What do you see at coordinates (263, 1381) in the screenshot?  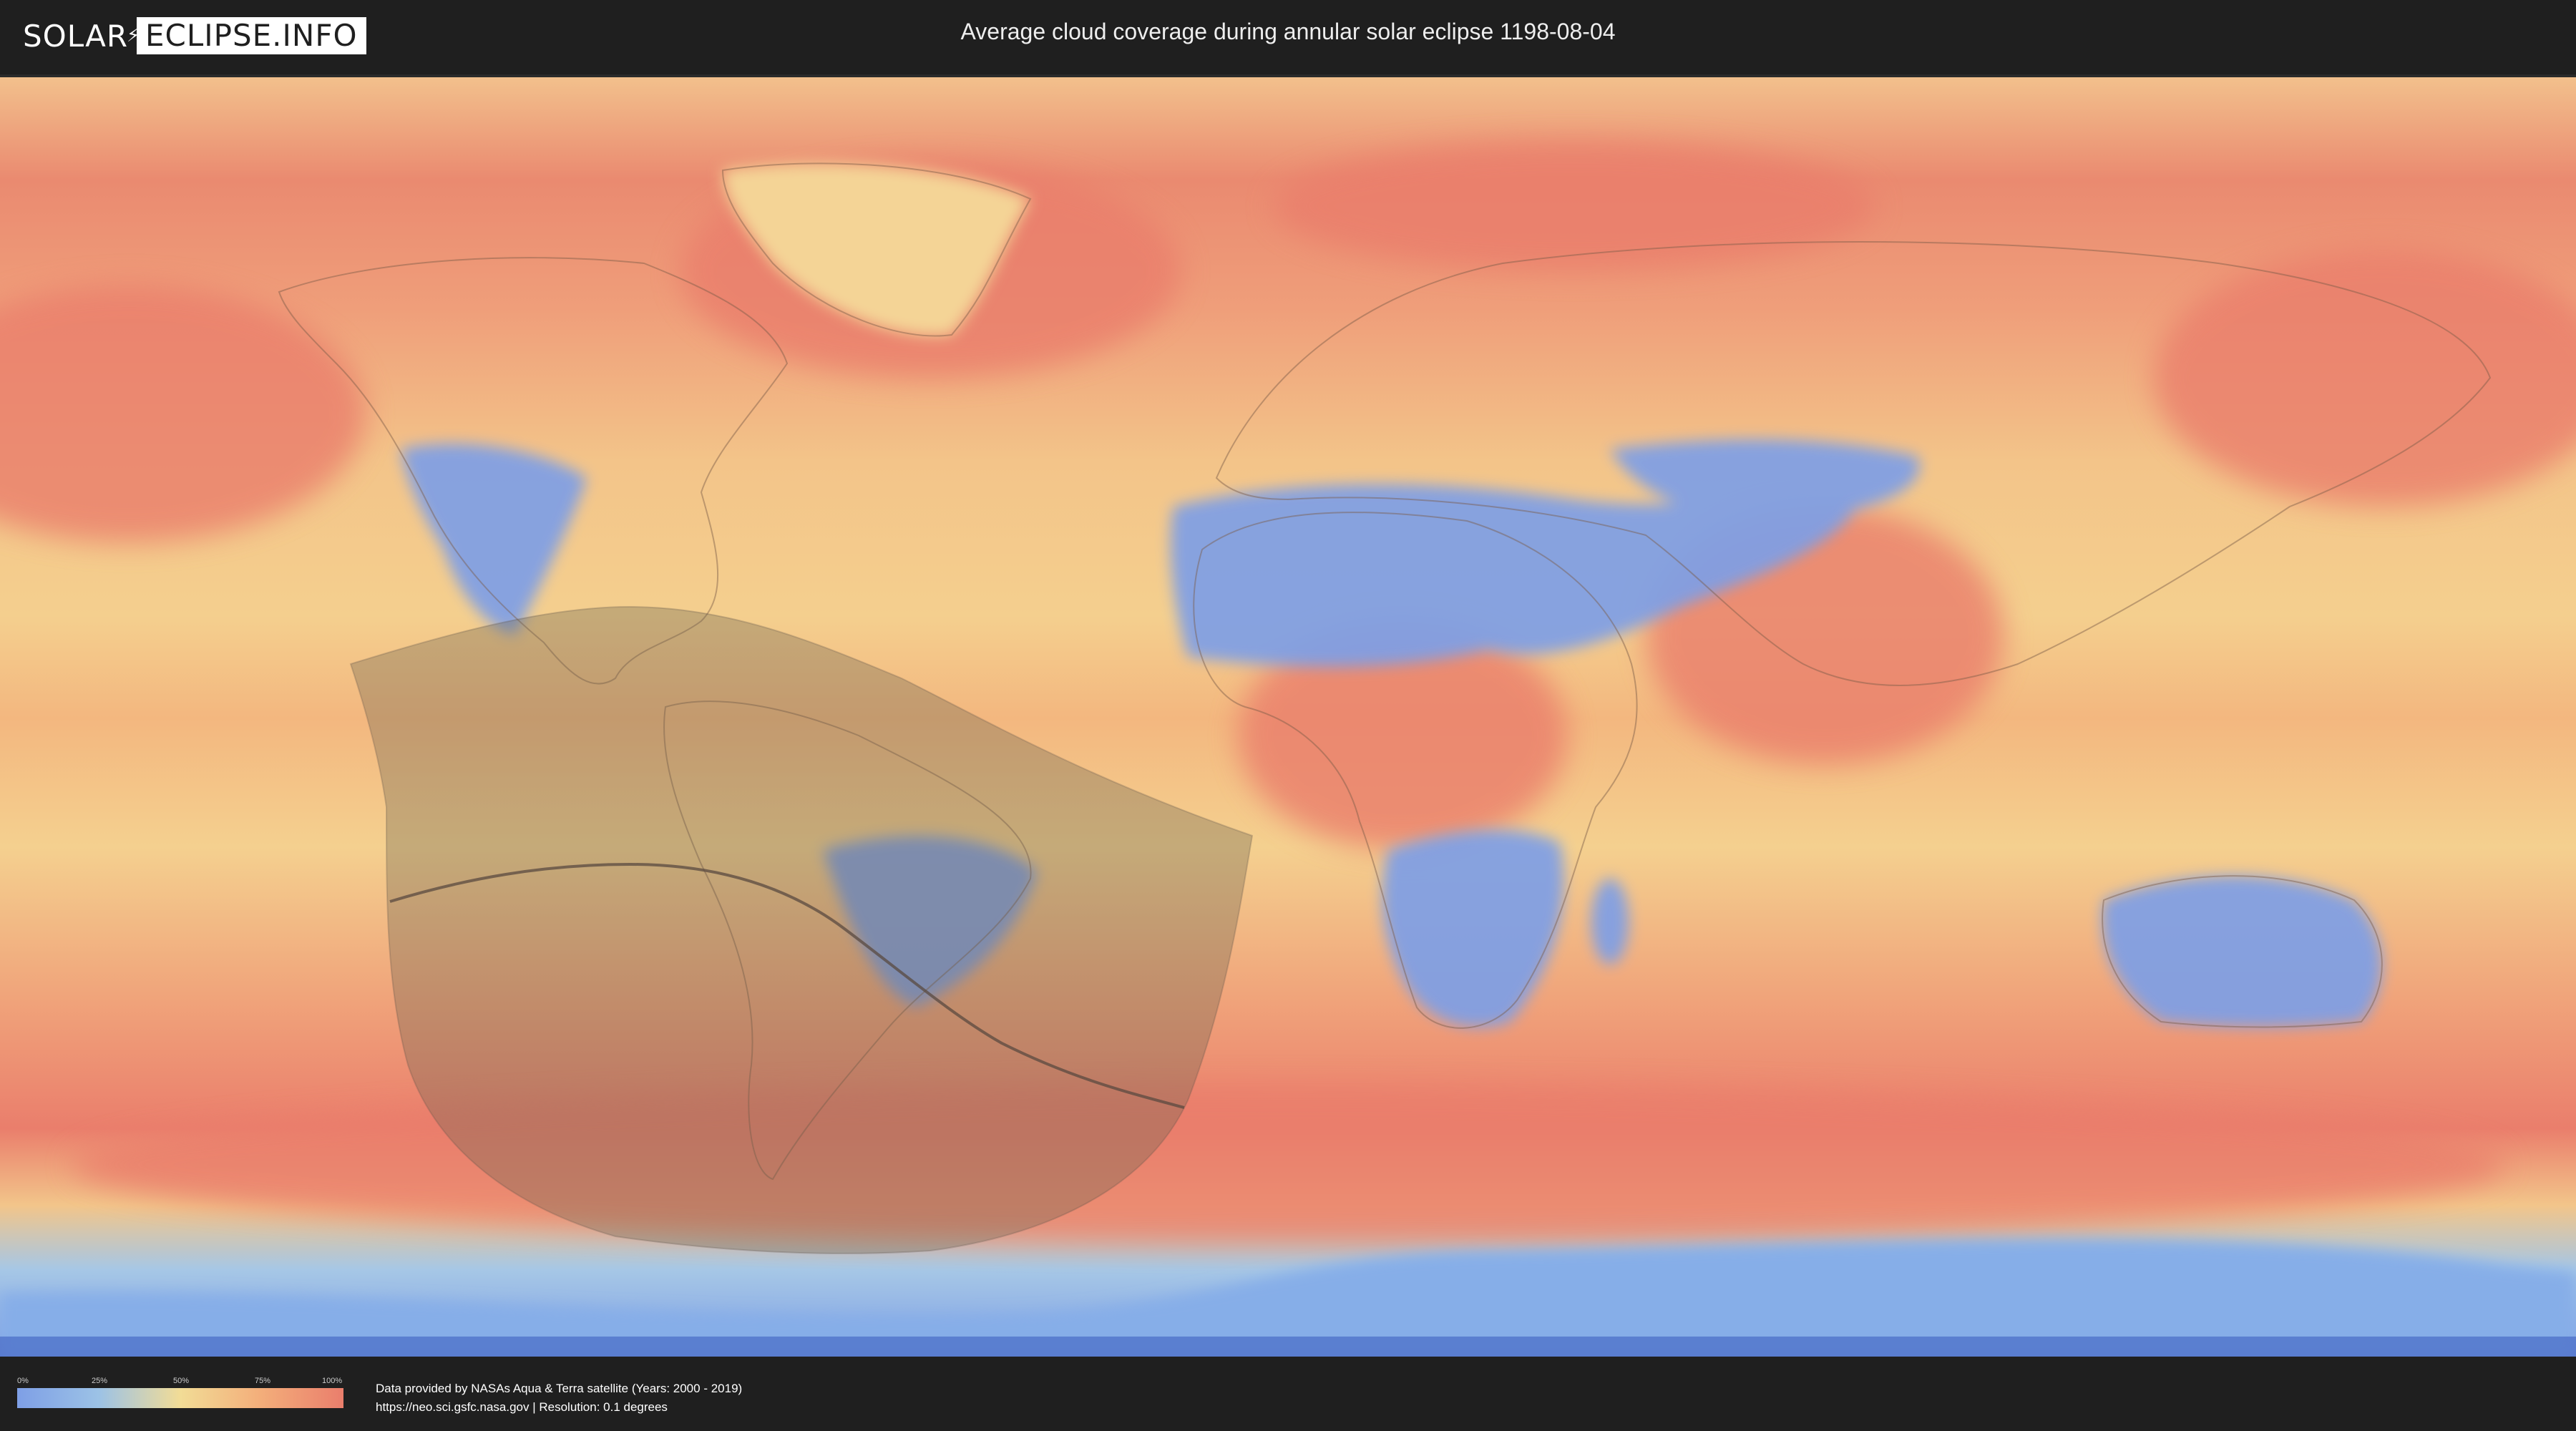 I see `legend-tick: 75%` at bounding box center [263, 1381].